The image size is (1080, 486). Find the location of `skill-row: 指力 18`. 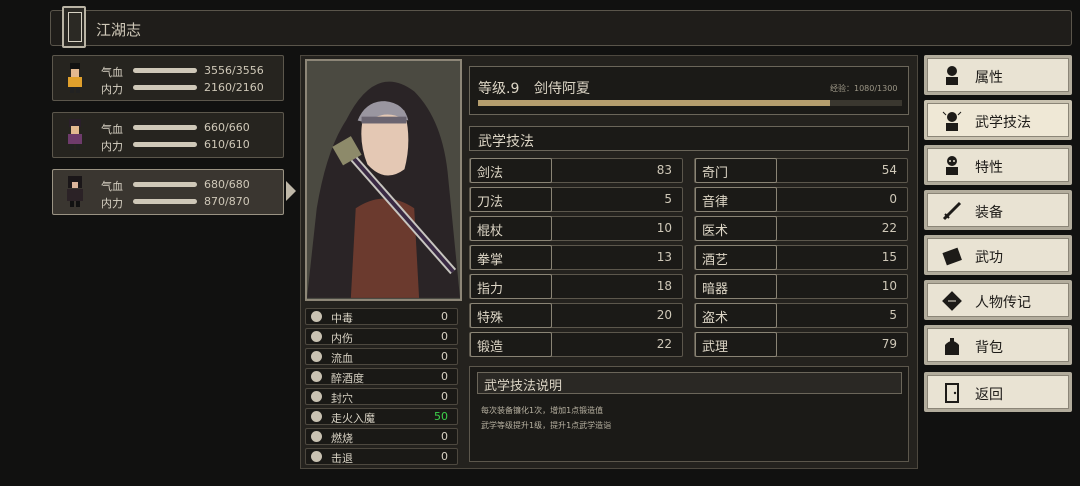

skill-row: 指力 18 is located at coordinates (576, 286).